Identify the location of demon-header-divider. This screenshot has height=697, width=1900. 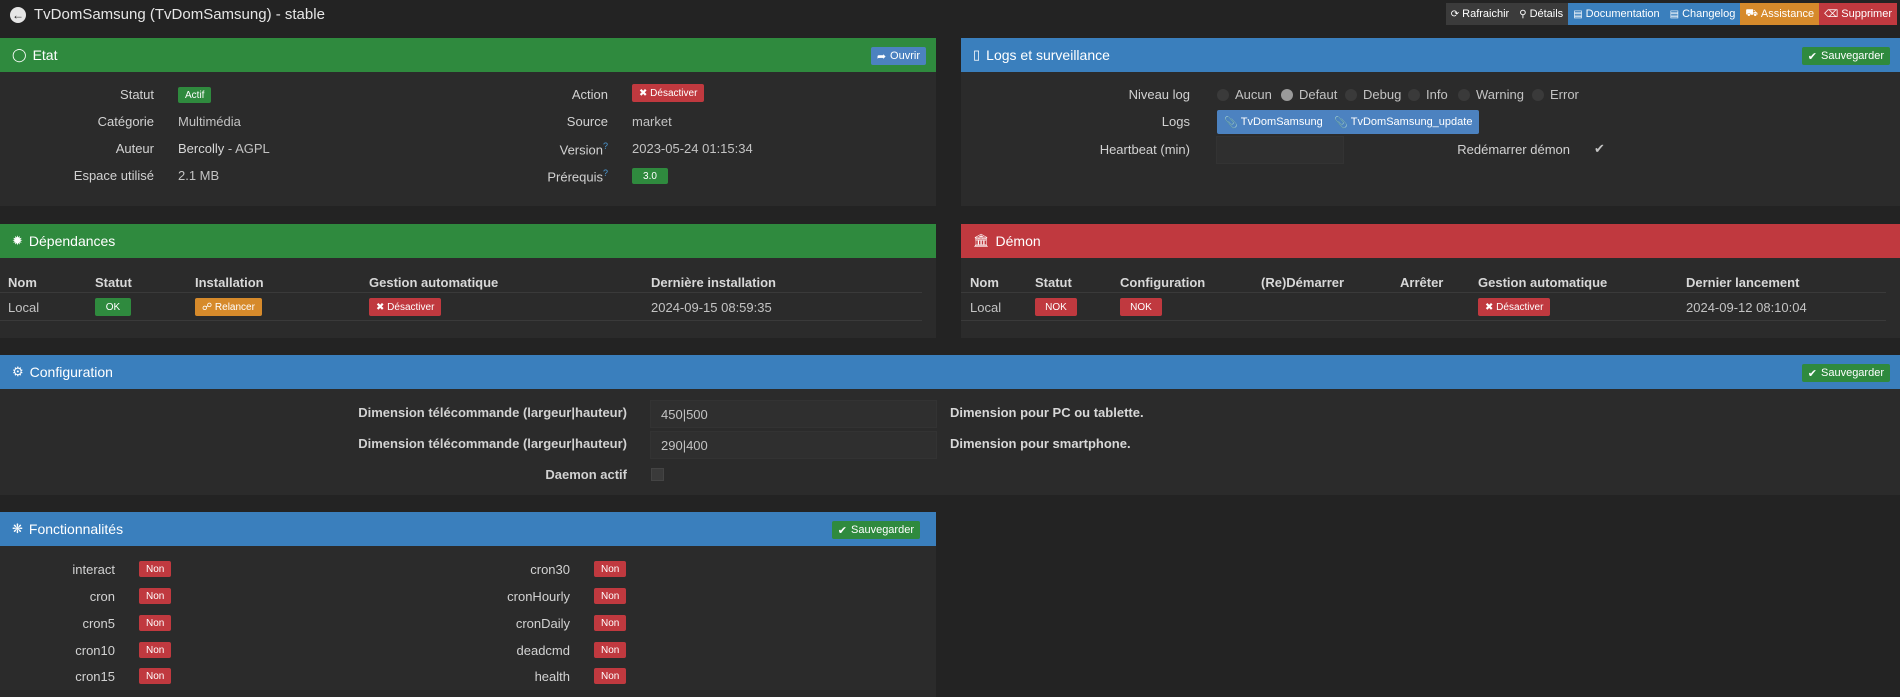
(1423, 292).